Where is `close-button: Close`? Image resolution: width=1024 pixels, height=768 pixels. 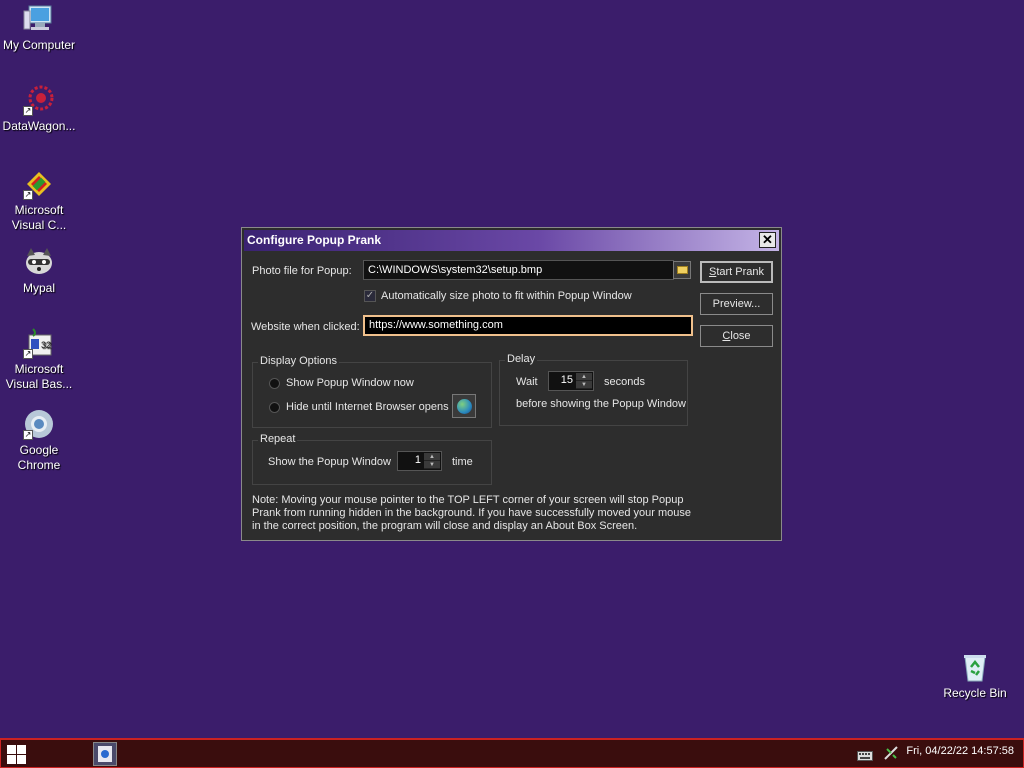
close-button: Close is located at coordinates (736, 336).